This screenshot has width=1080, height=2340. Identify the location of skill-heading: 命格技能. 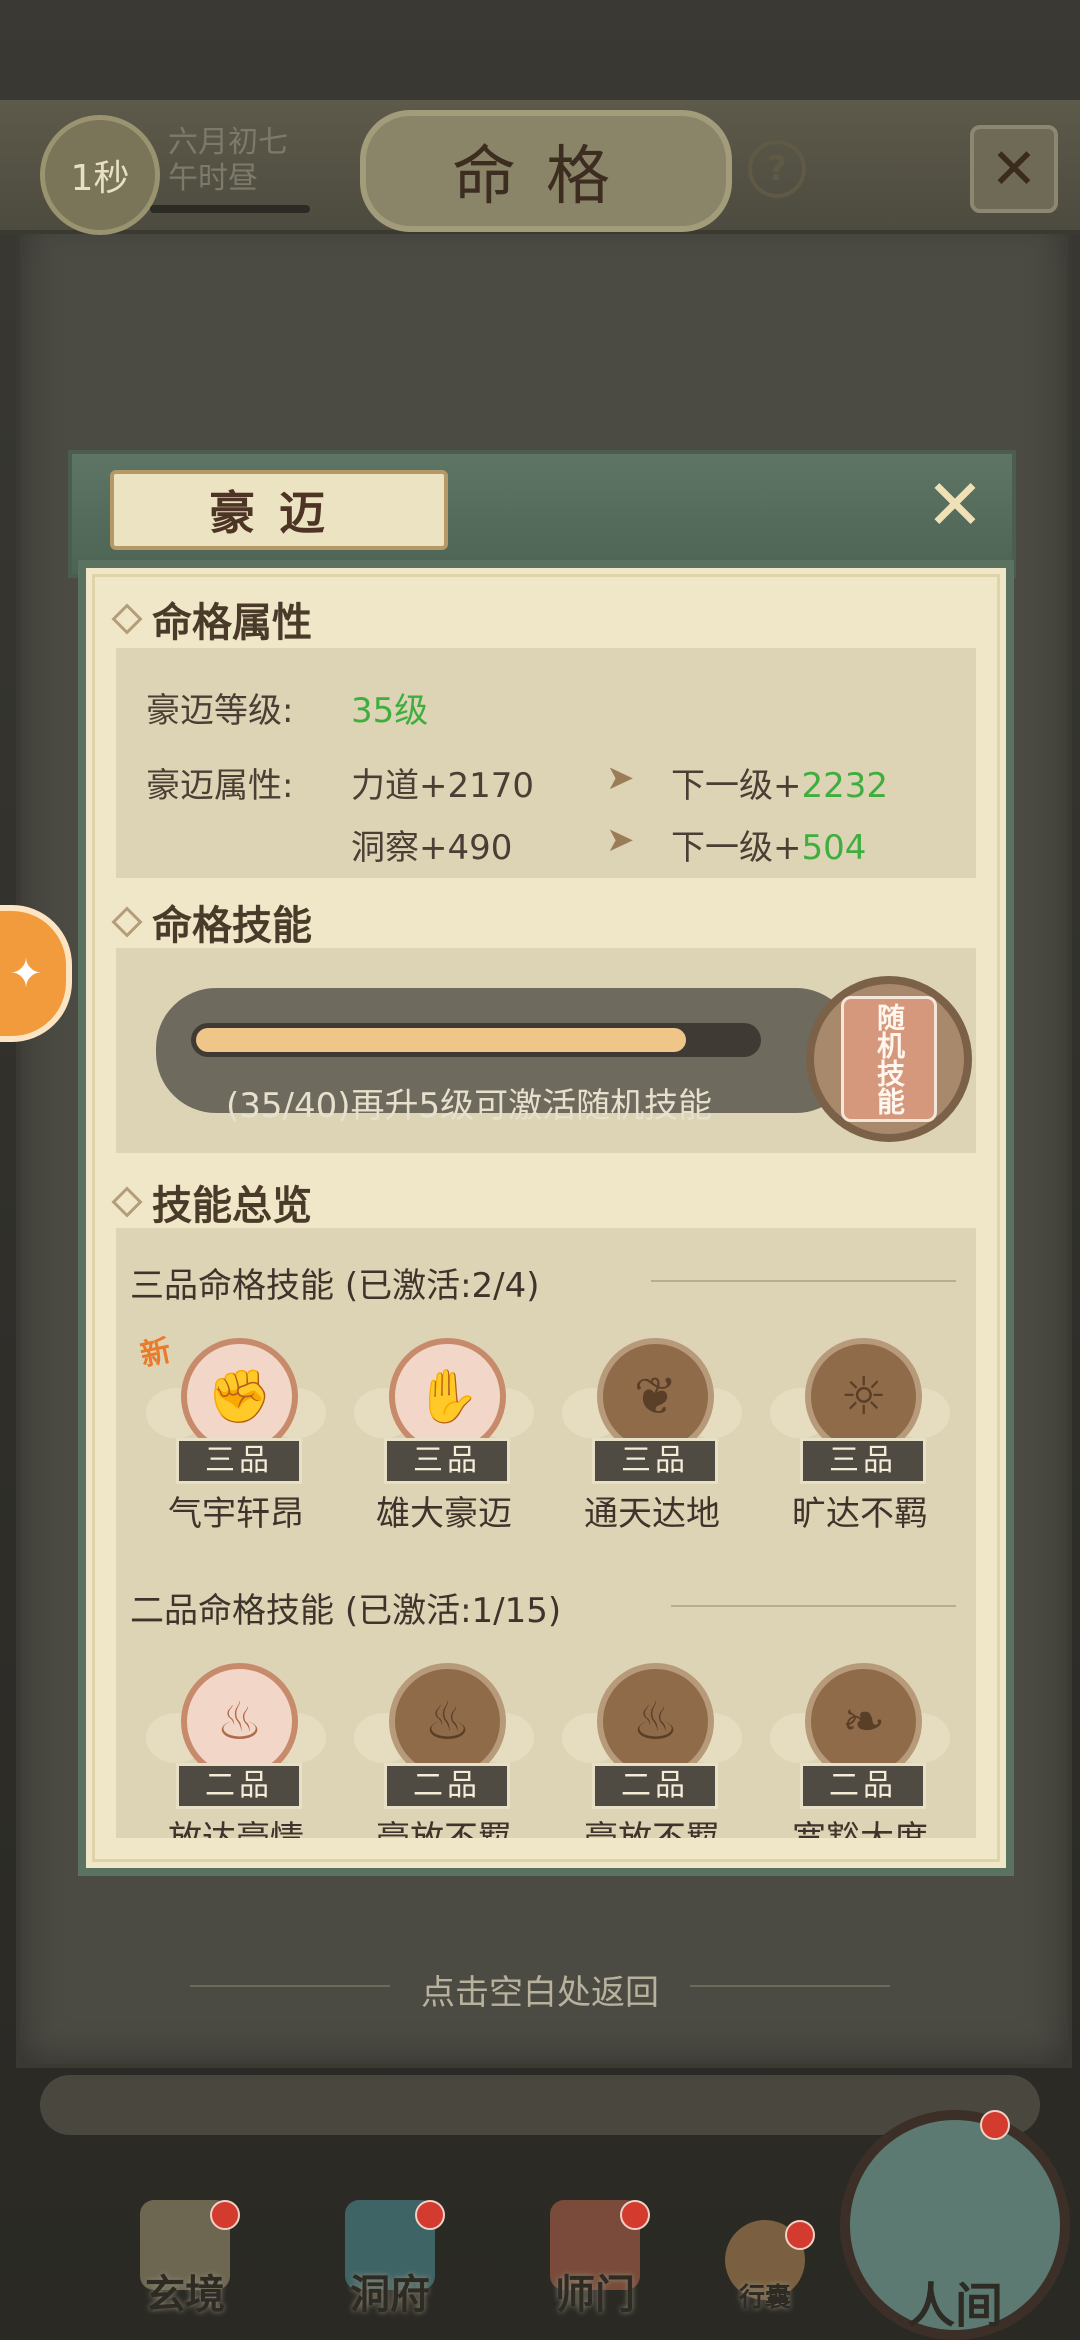
(211, 922).